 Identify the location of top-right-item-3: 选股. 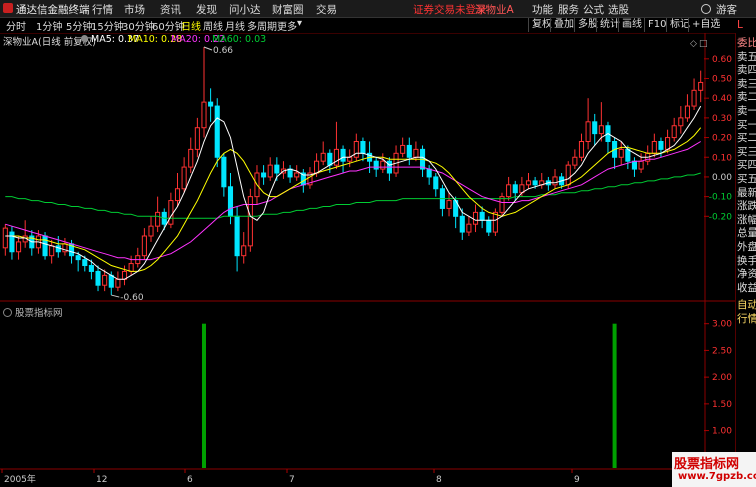
(618, 9).